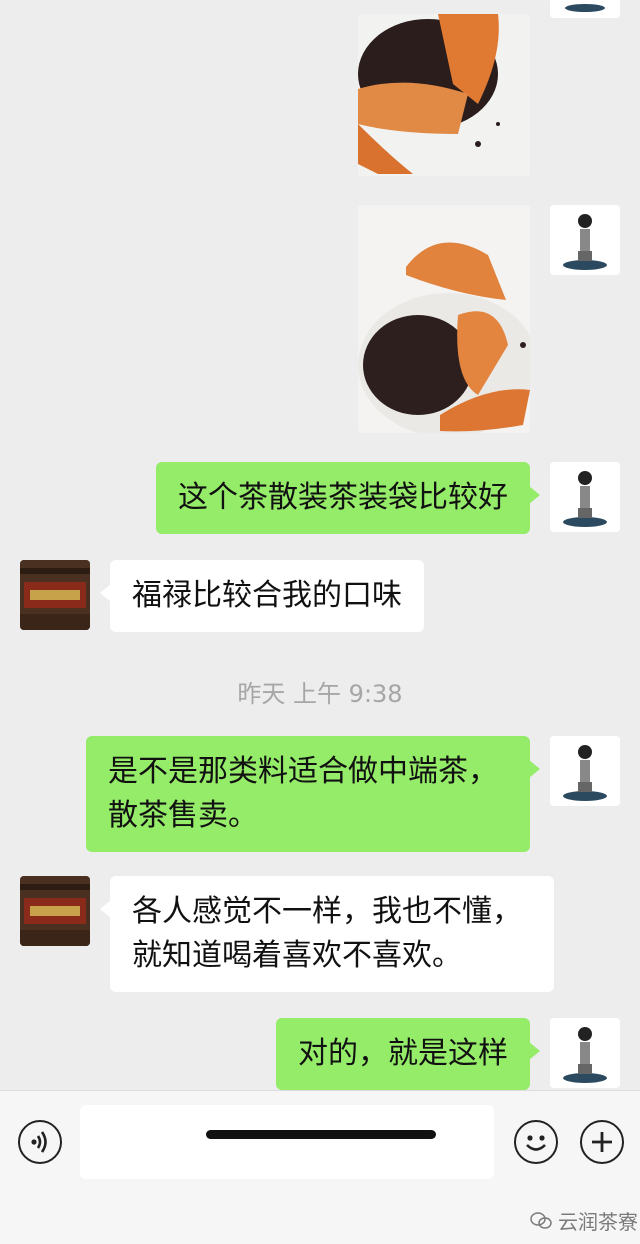  What do you see at coordinates (40, 1142) in the screenshot?
I see `voice-icon` at bounding box center [40, 1142].